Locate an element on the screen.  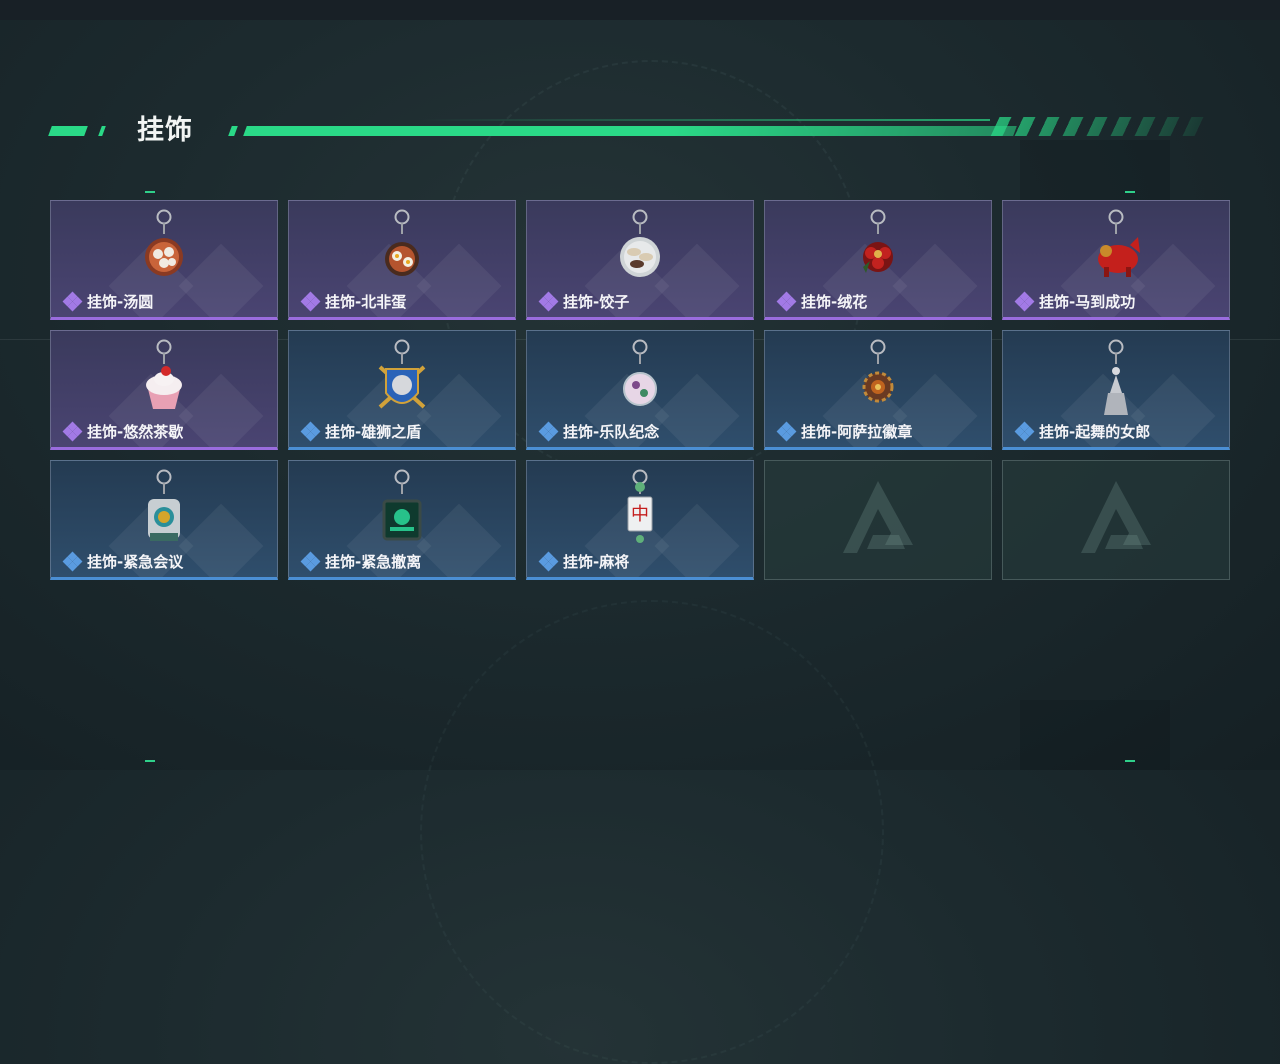
charm-label: 挂饰-饺子 is located at coordinates (584, 301).